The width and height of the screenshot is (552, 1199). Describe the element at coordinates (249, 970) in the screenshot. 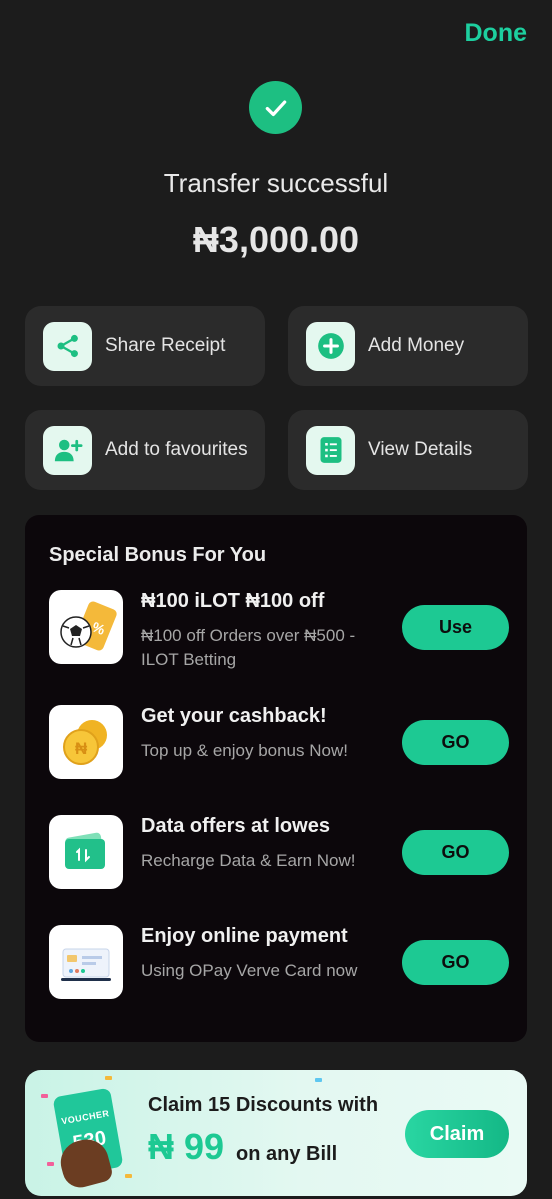

I see `offer-subtitle: Using OPay Verve Card now` at that location.